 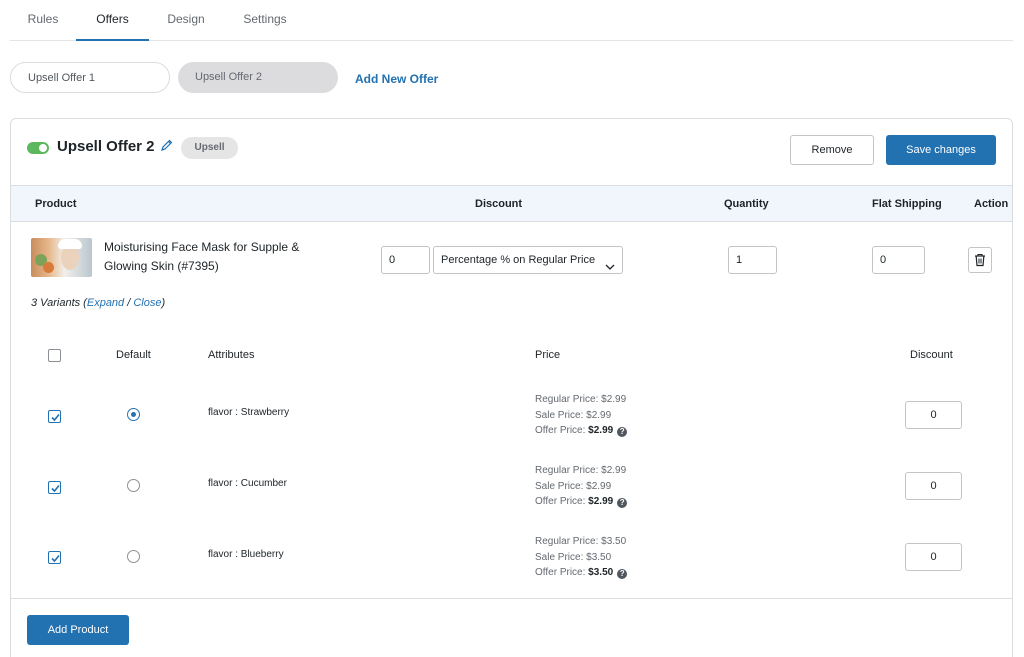 I want to click on variant-header-price: Price, so click(x=548, y=355).